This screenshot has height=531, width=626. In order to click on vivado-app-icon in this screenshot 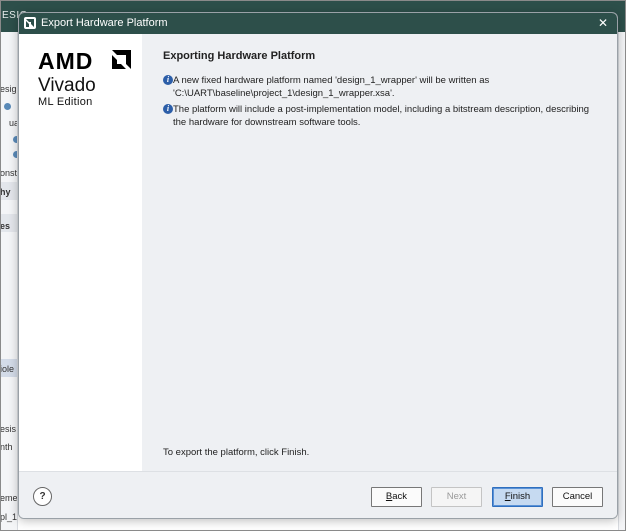, I will do `click(30, 23)`.